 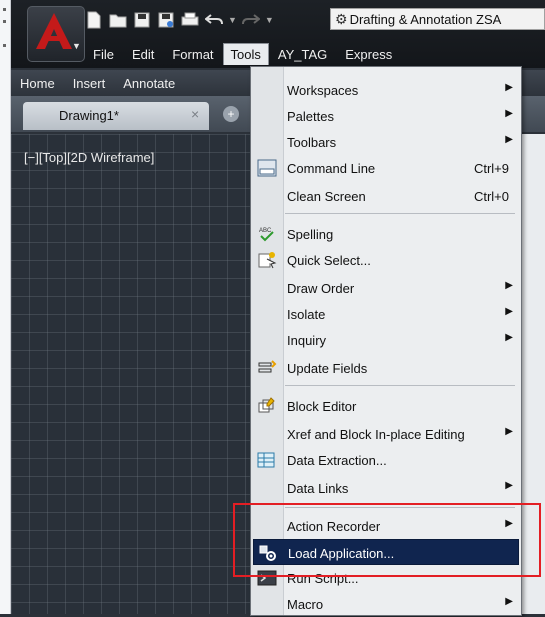 What do you see at coordinates (192, 54) in the screenshot?
I see `menu-format: Format` at bounding box center [192, 54].